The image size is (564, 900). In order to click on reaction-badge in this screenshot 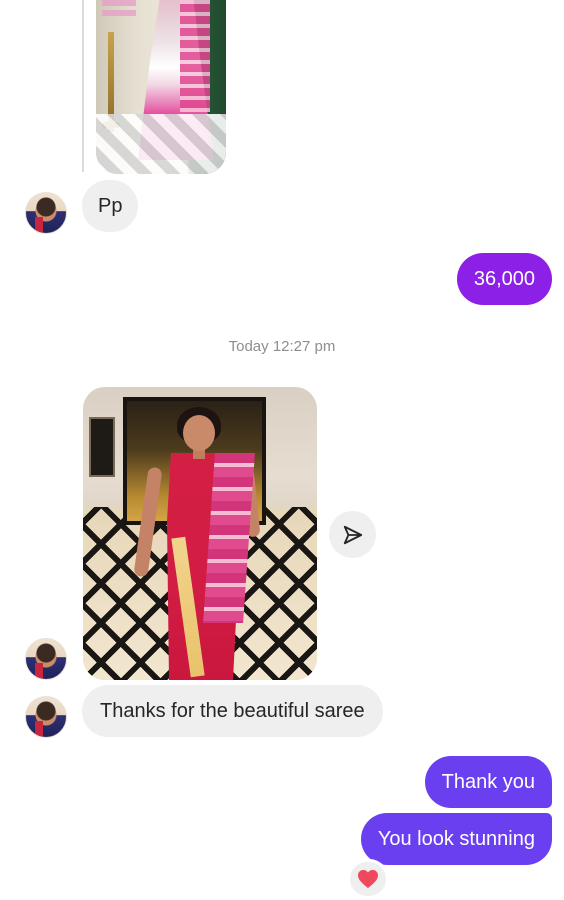, I will do `click(368, 879)`.